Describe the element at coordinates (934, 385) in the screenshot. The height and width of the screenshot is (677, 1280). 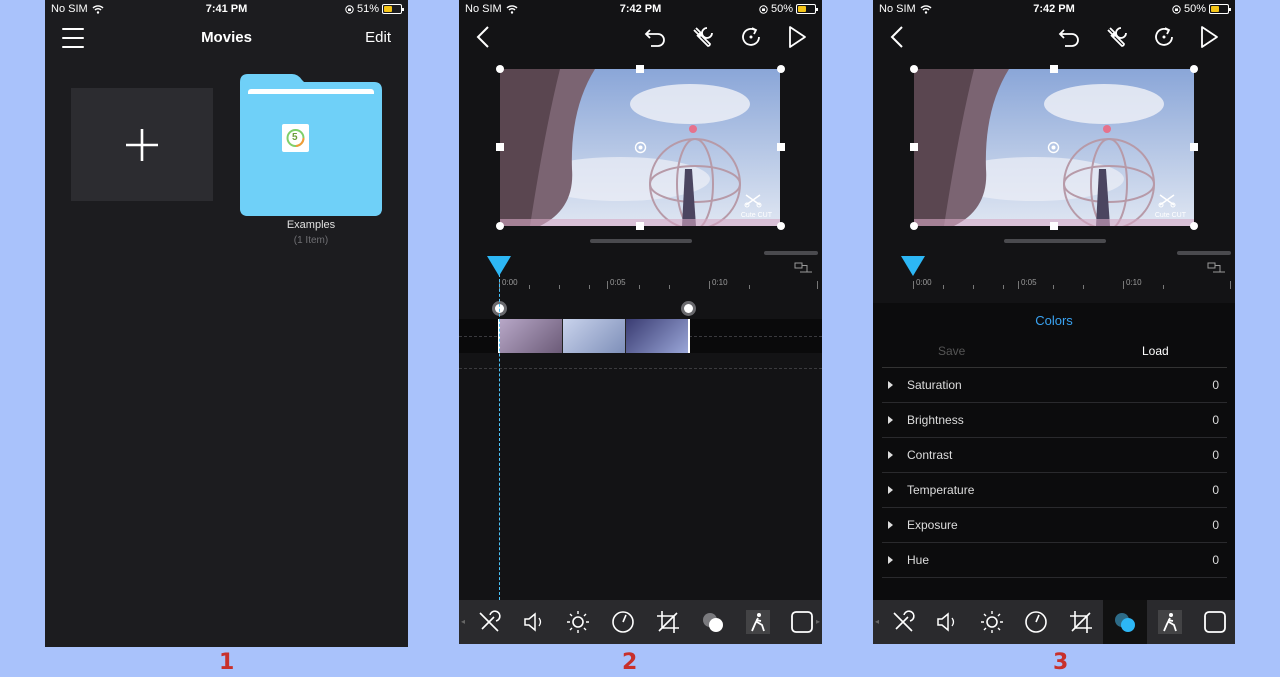
I see `row-label: Saturation` at that location.